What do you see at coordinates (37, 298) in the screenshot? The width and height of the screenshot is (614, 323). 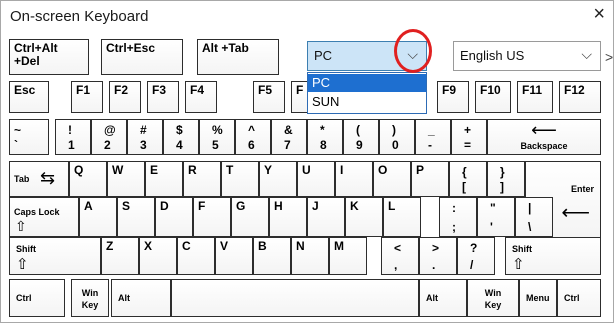 I see `left-ctrl-key: Ctrl` at bounding box center [37, 298].